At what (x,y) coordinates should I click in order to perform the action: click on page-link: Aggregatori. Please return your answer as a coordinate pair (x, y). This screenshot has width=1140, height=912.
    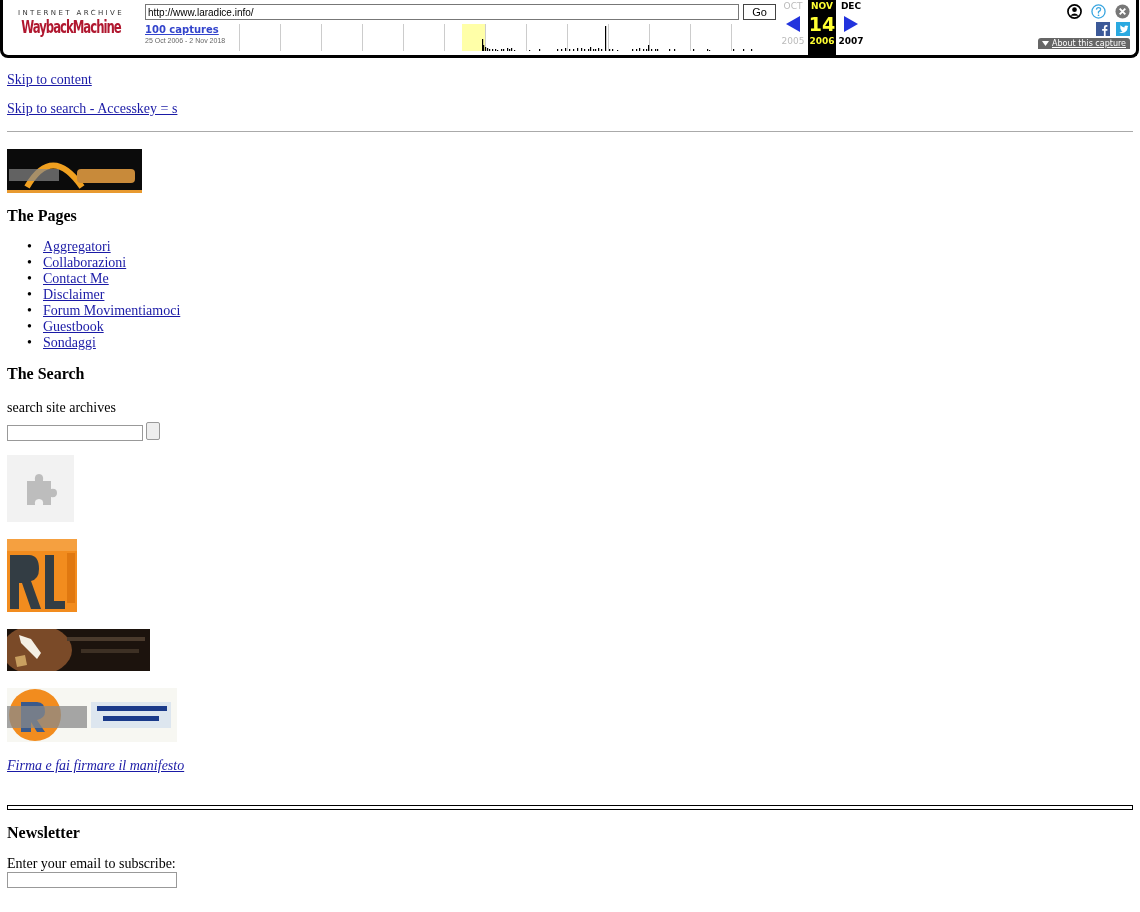
    Looking at the image, I should click on (77, 246).